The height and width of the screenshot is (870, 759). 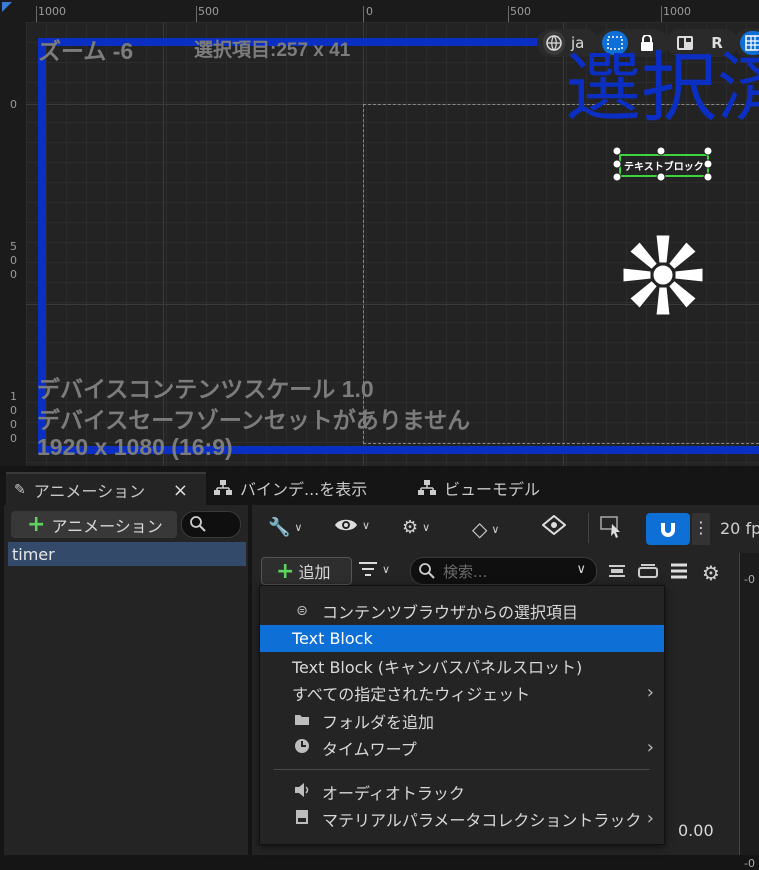 I want to click on filter-button: ∨, so click(x=374, y=569).